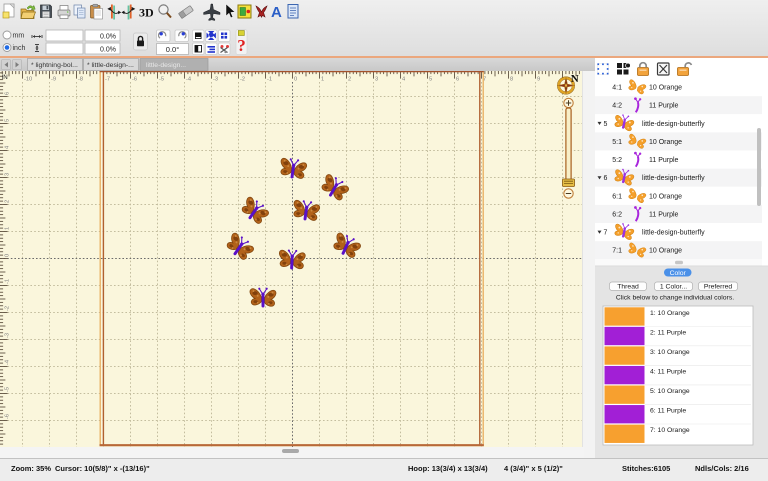 Image resolution: width=768 pixels, height=481 pixels. Describe the element at coordinates (19, 36) in the screenshot. I see `svg-text: mm` at that location.